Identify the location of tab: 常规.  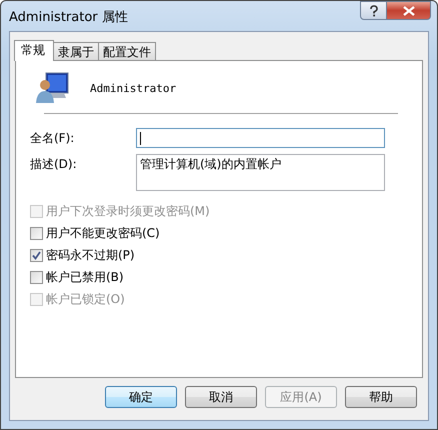
(34, 50).